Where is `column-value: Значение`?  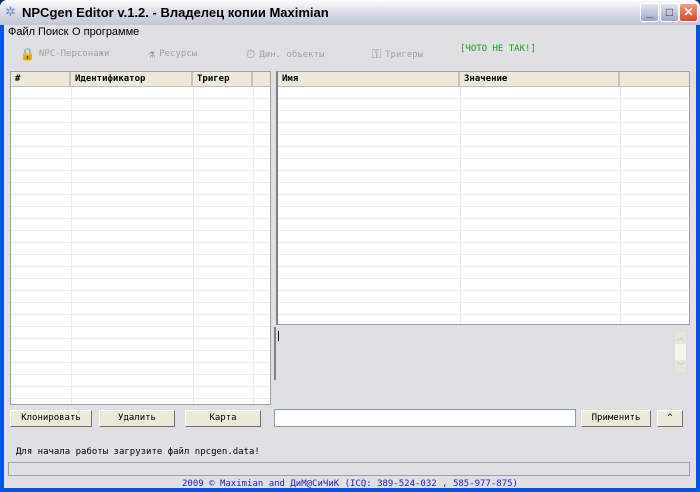 column-value: Значение is located at coordinates (540, 79).